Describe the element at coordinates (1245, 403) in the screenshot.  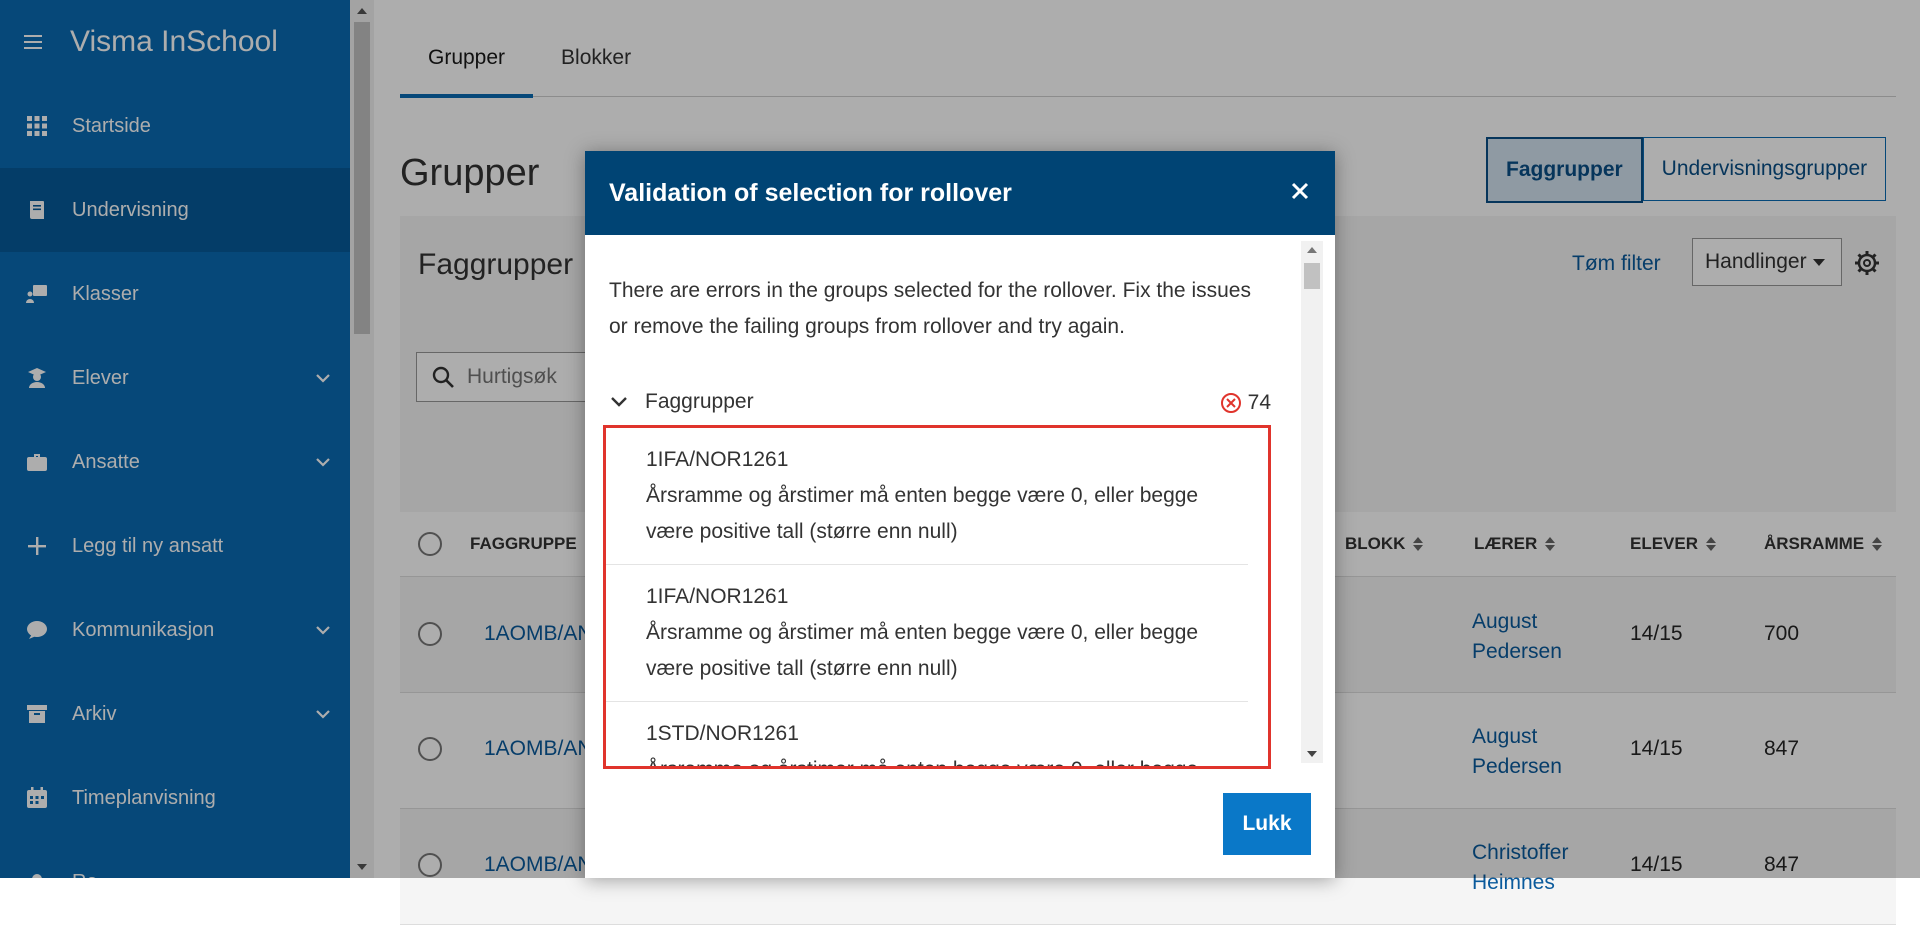
I see `error-count-badge: 74` at that location.